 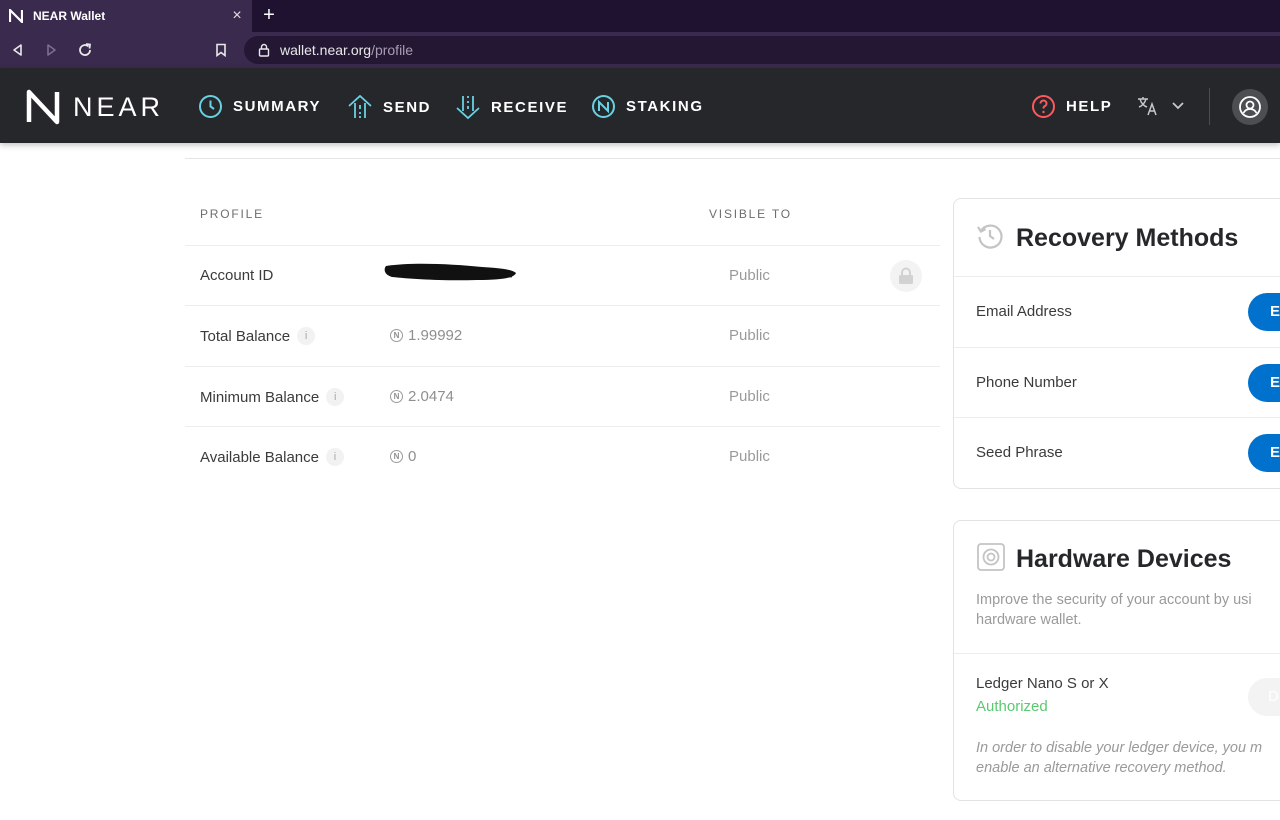 I want to click on back-button, so click(x=18, y=50).